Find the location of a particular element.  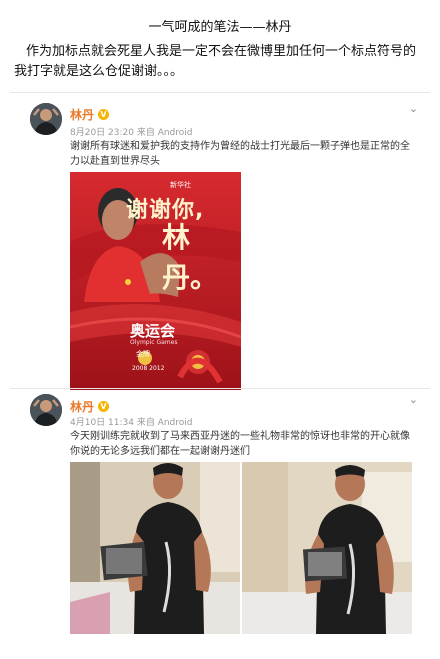

poster-medal: 金牌 is located at coordinates (143, 354).